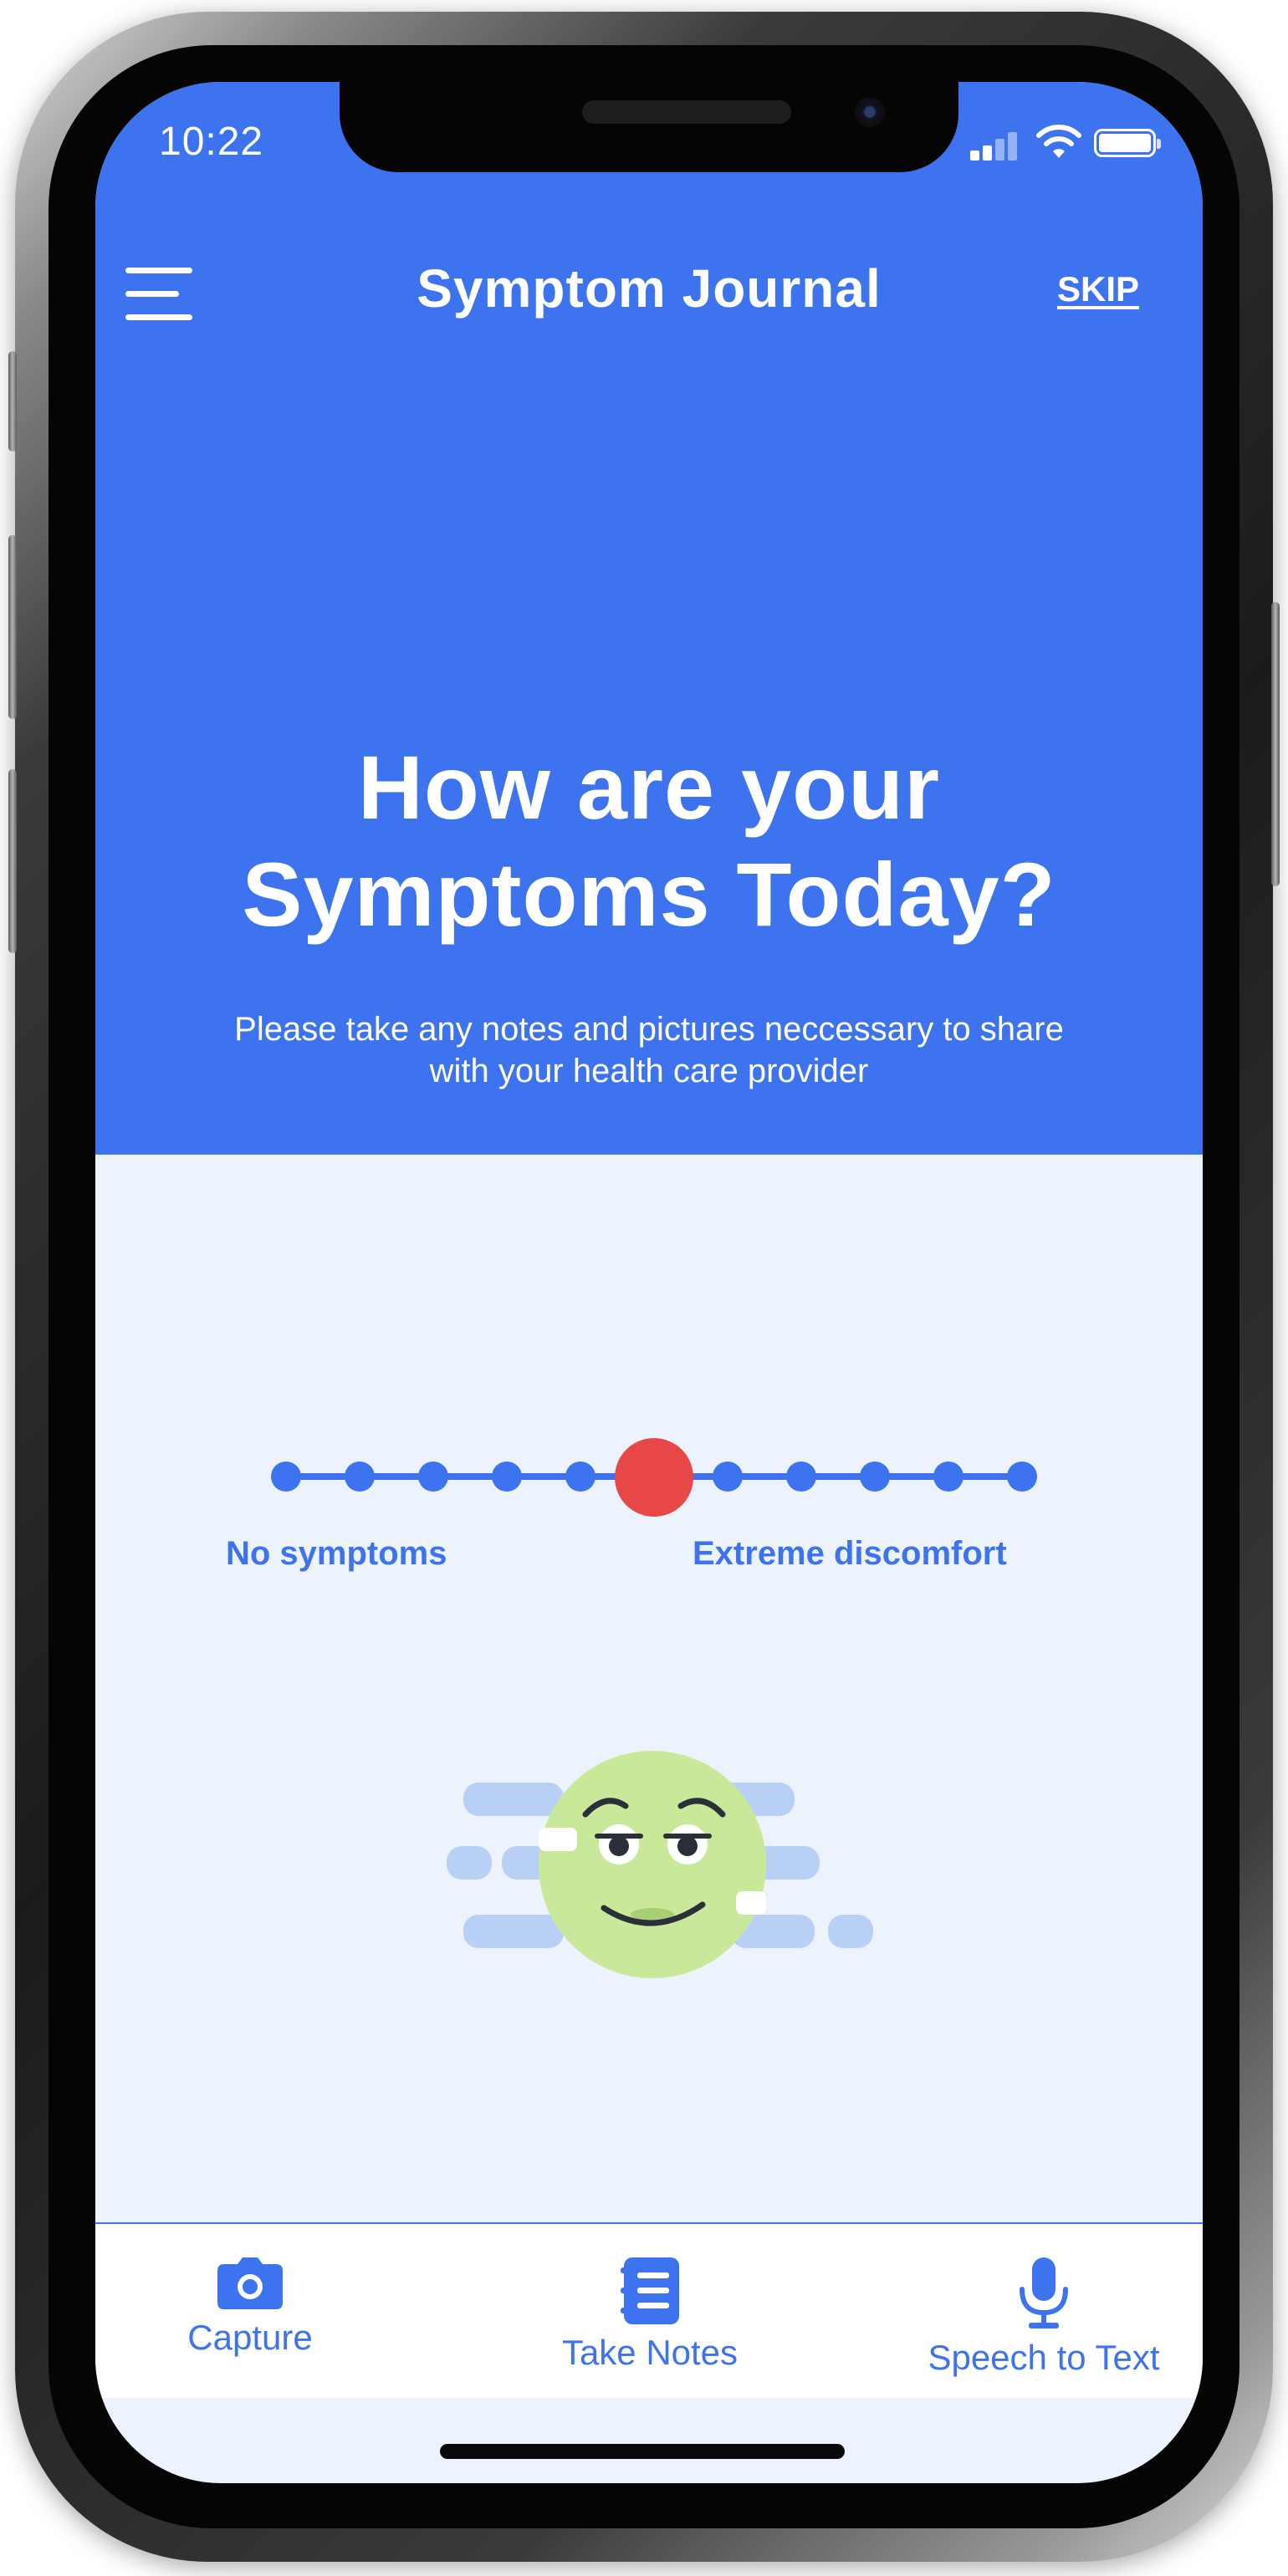 The image size is (1288, 2576). I want to click on tab-label: Speech to Text, so click(1044, 2358).